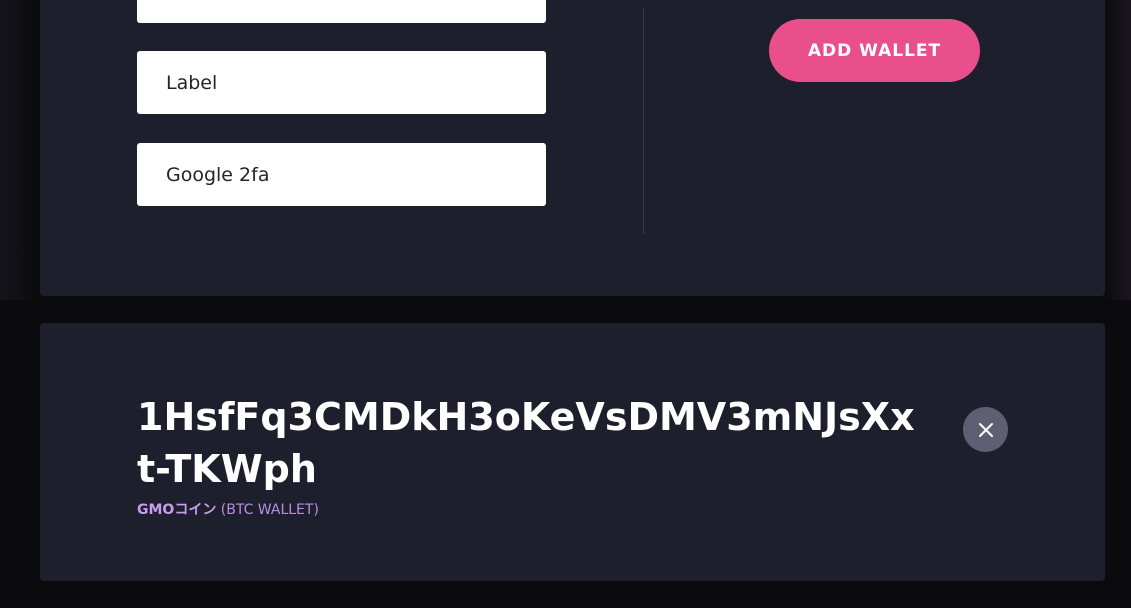 The height and width of the screenshot is (608, 1131). What do you see at coordinates (341, 82) in the screenshot?
I see `label-input` at bounding box center [341, 82].